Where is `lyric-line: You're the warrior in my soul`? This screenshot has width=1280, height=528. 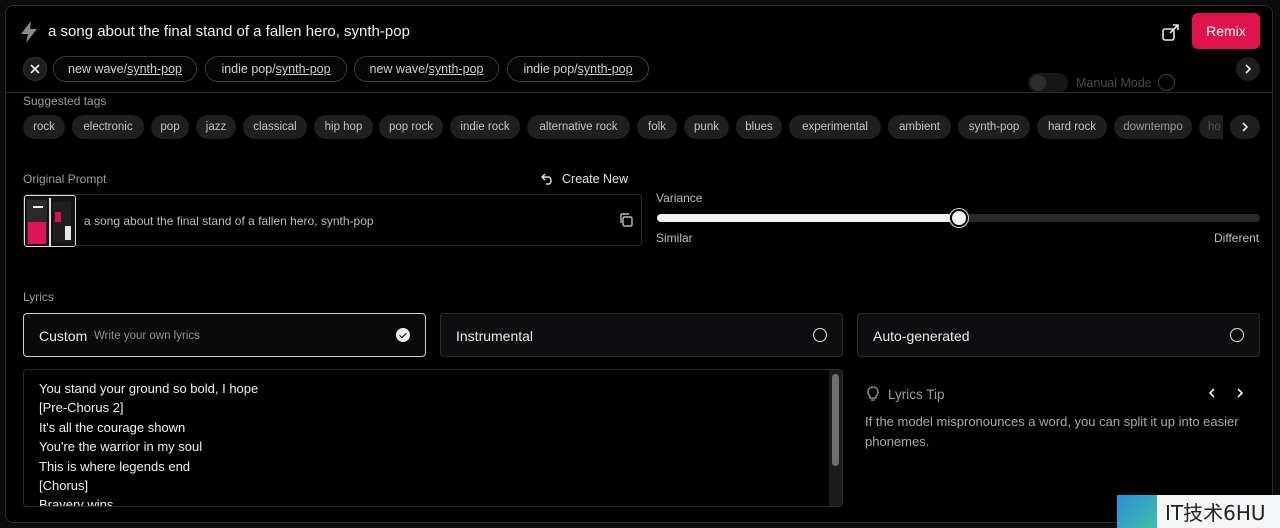 lyric-line: You're the warrior in my soul is located at coordinates (121, 446).